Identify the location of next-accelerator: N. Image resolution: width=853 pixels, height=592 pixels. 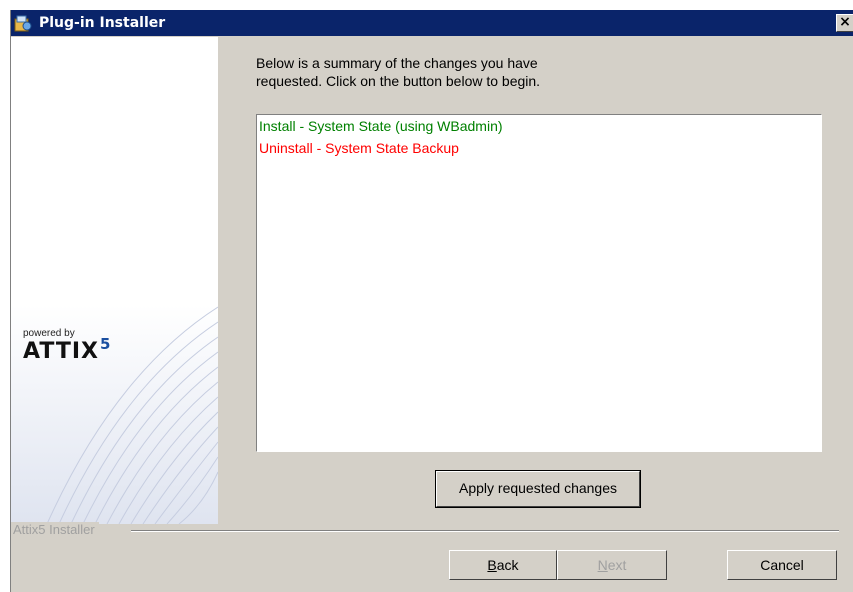
(602, 565).